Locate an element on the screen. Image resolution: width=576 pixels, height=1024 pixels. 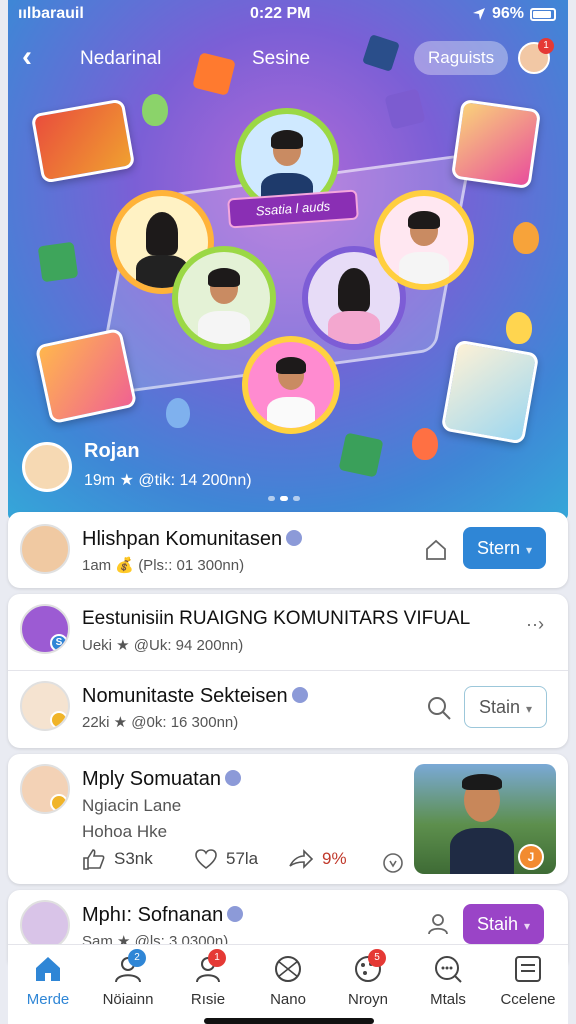
tab-badge: 2 is located at coordinates (137, 958).